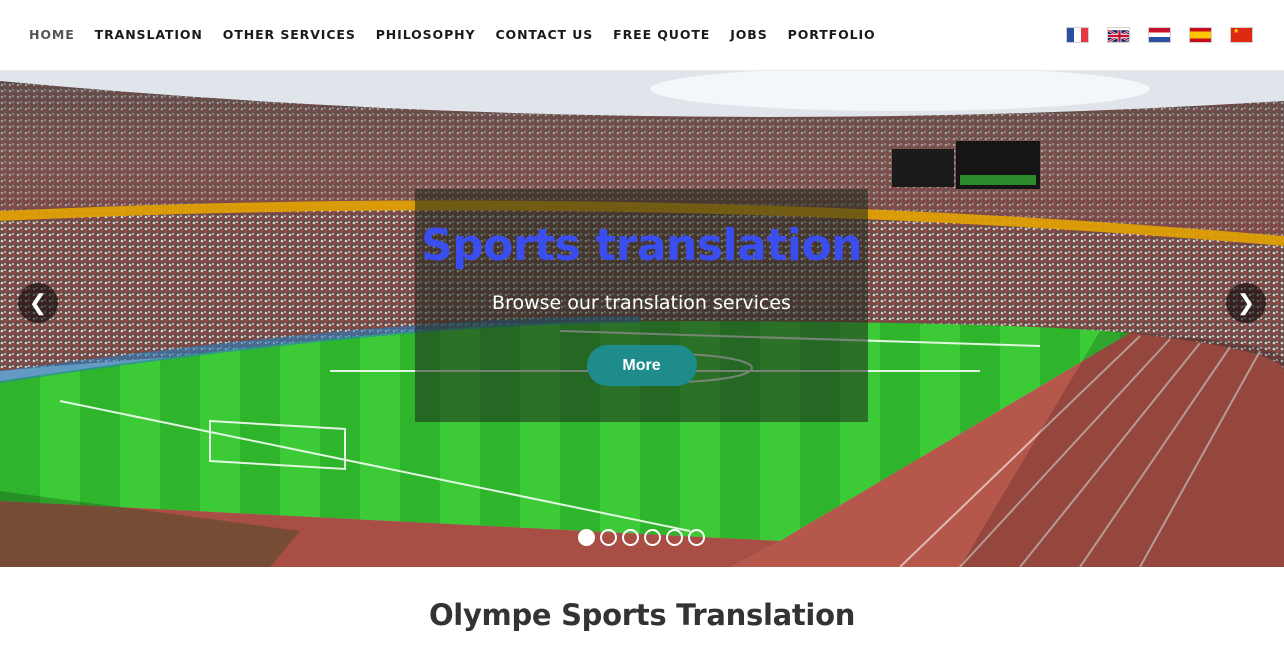 Image resolution: width=1284 pixels, height=650 pixels. Describe the element at coordinates (661, 35) in the screenshot. I see `nav-free-quote: FREE QUOTE` at that location.